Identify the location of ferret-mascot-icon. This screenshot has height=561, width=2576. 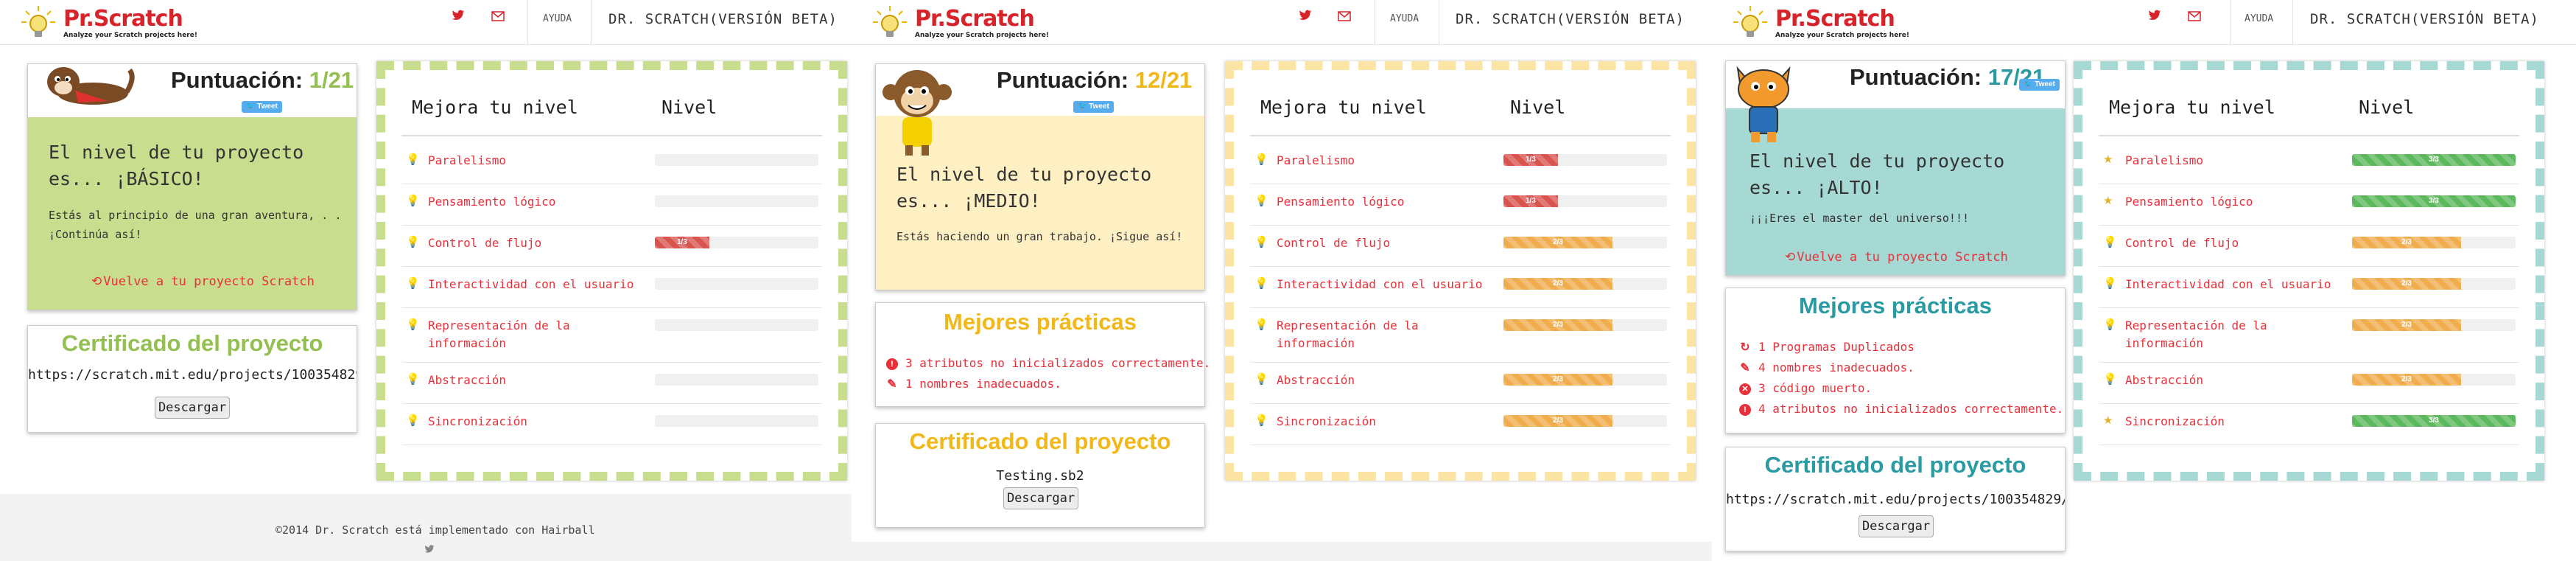
(91, 86).